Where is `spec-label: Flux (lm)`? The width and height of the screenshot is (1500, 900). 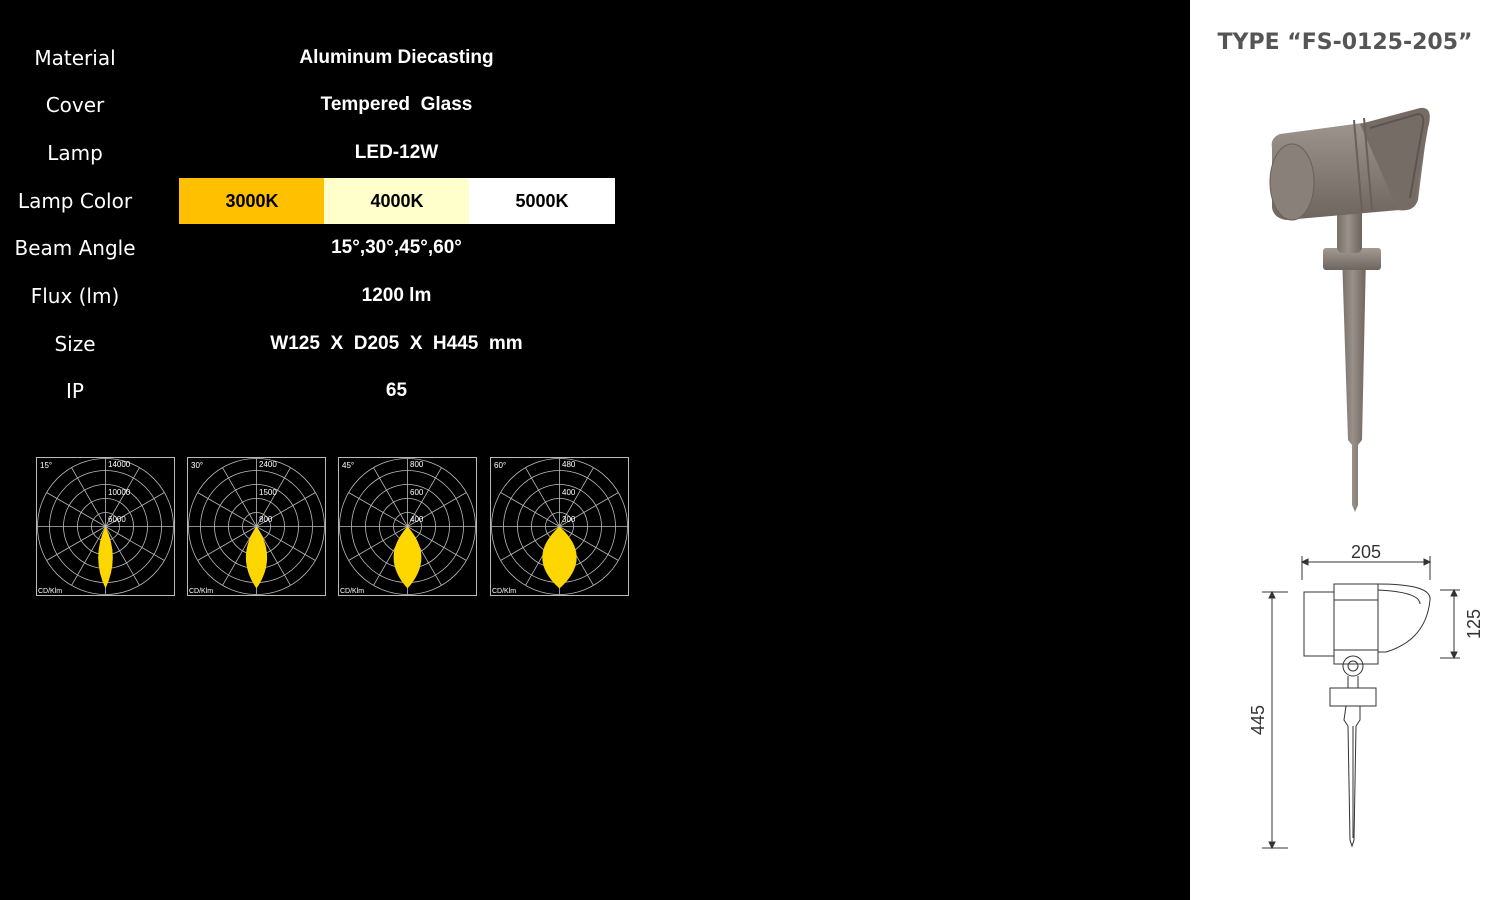 spec-label: Flux (lm) is located at coordinates (75, 296).